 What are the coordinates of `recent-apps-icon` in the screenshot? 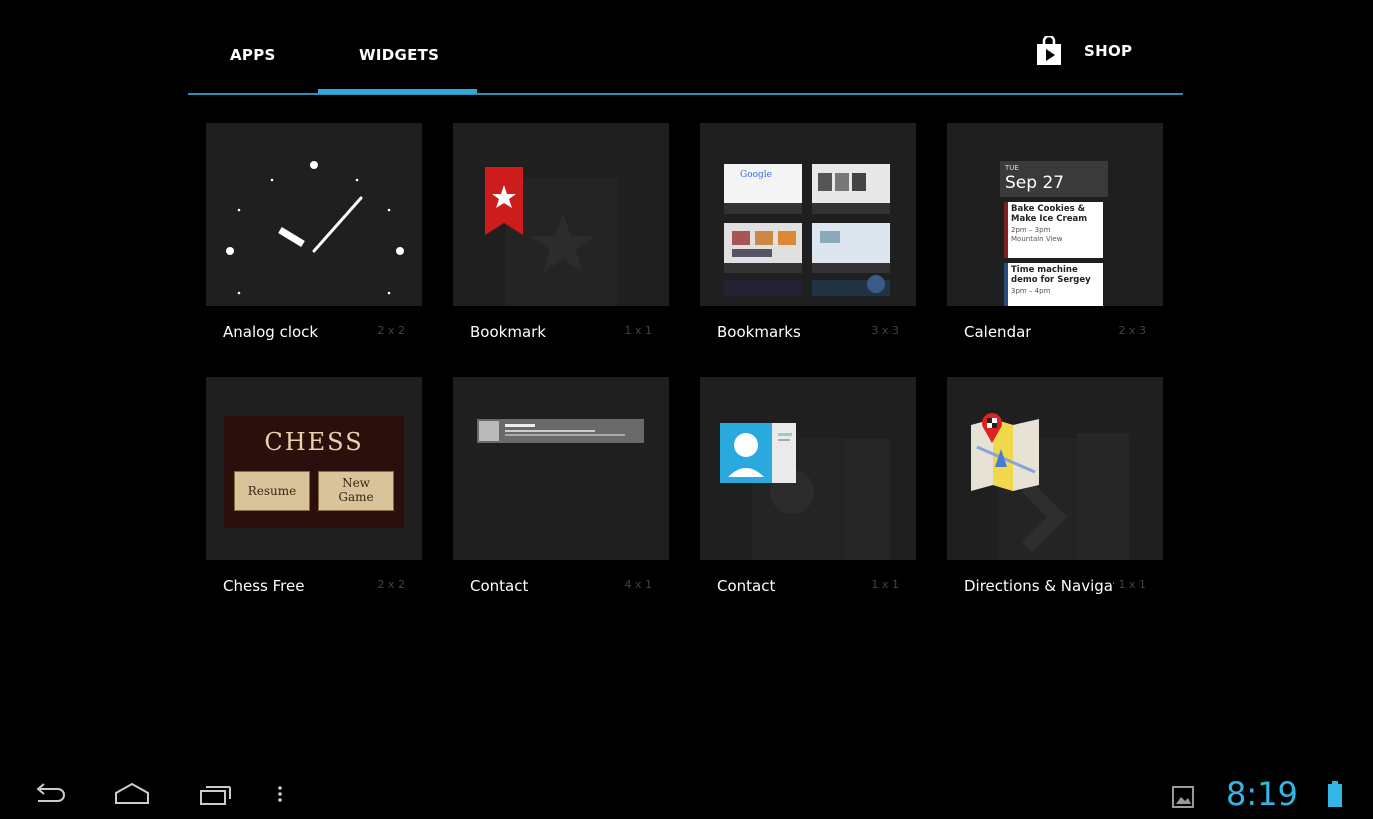 It's located at (216, 795).